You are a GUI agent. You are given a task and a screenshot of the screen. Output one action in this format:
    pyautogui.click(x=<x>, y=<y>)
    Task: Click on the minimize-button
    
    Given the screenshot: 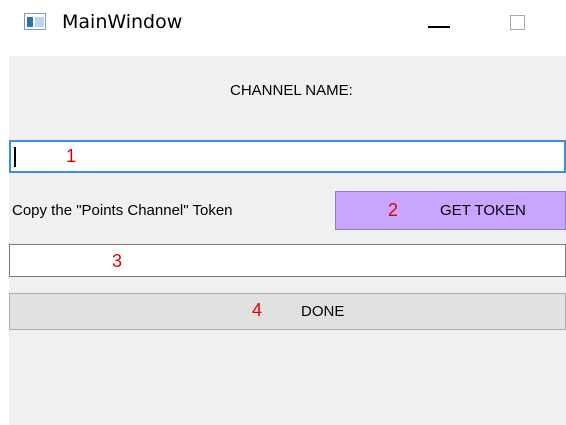 What is the action you would take?
    pyautogui.click(x=439, y=24)
    